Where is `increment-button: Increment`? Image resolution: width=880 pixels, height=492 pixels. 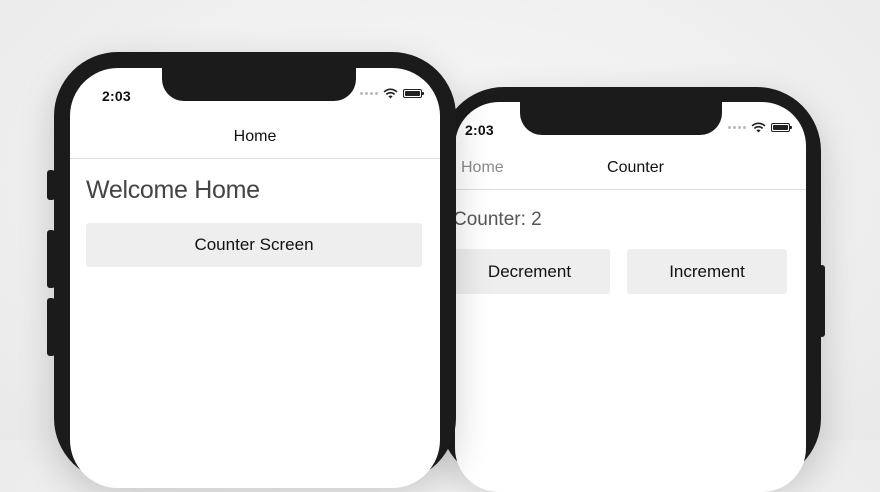
increment-button: Increment is located at coordinates (707, 271).